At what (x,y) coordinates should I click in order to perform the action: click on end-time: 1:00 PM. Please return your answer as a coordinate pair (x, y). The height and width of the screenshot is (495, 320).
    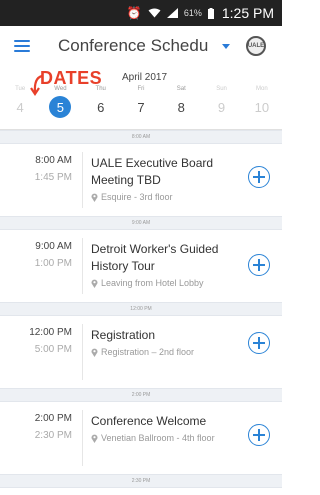
    Looking at the image, I should click on (53, 263).